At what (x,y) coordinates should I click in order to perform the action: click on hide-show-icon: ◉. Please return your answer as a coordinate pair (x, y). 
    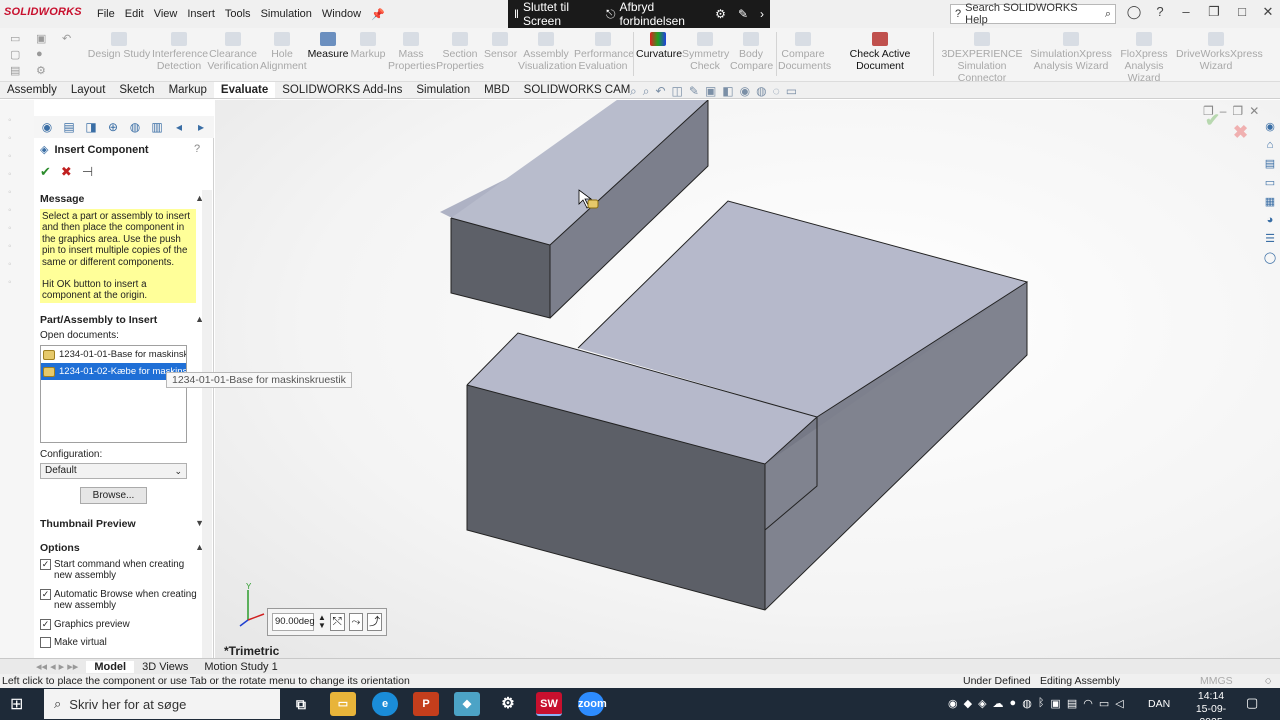
    Looking at the image, I should click on (745, 91).